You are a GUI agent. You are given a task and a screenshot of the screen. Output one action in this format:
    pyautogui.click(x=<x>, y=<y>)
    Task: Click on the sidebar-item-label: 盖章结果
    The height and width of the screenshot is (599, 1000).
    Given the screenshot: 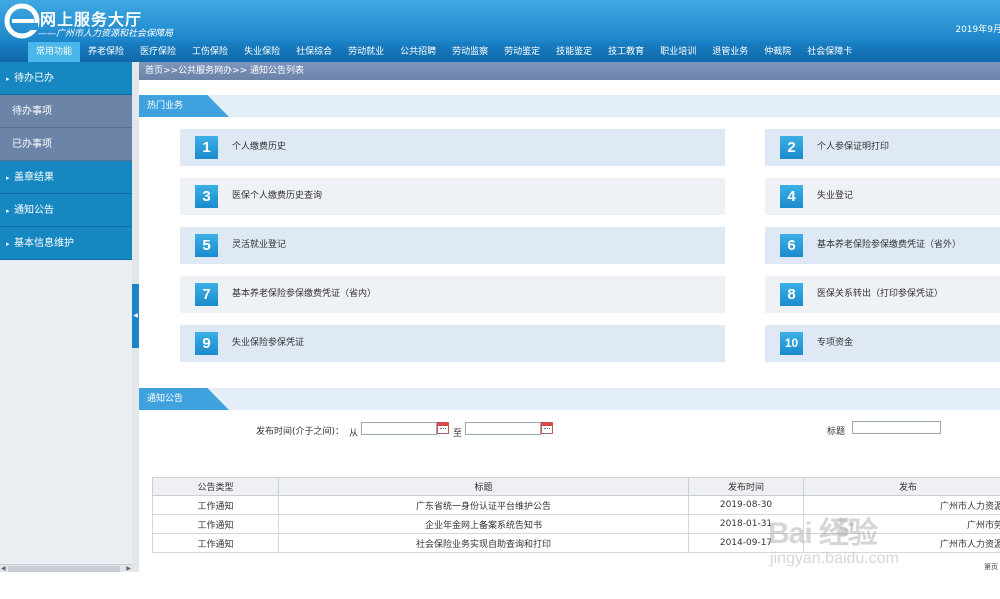 What is the action you would take?
    pyautogui.click(x=34, y=177)
    